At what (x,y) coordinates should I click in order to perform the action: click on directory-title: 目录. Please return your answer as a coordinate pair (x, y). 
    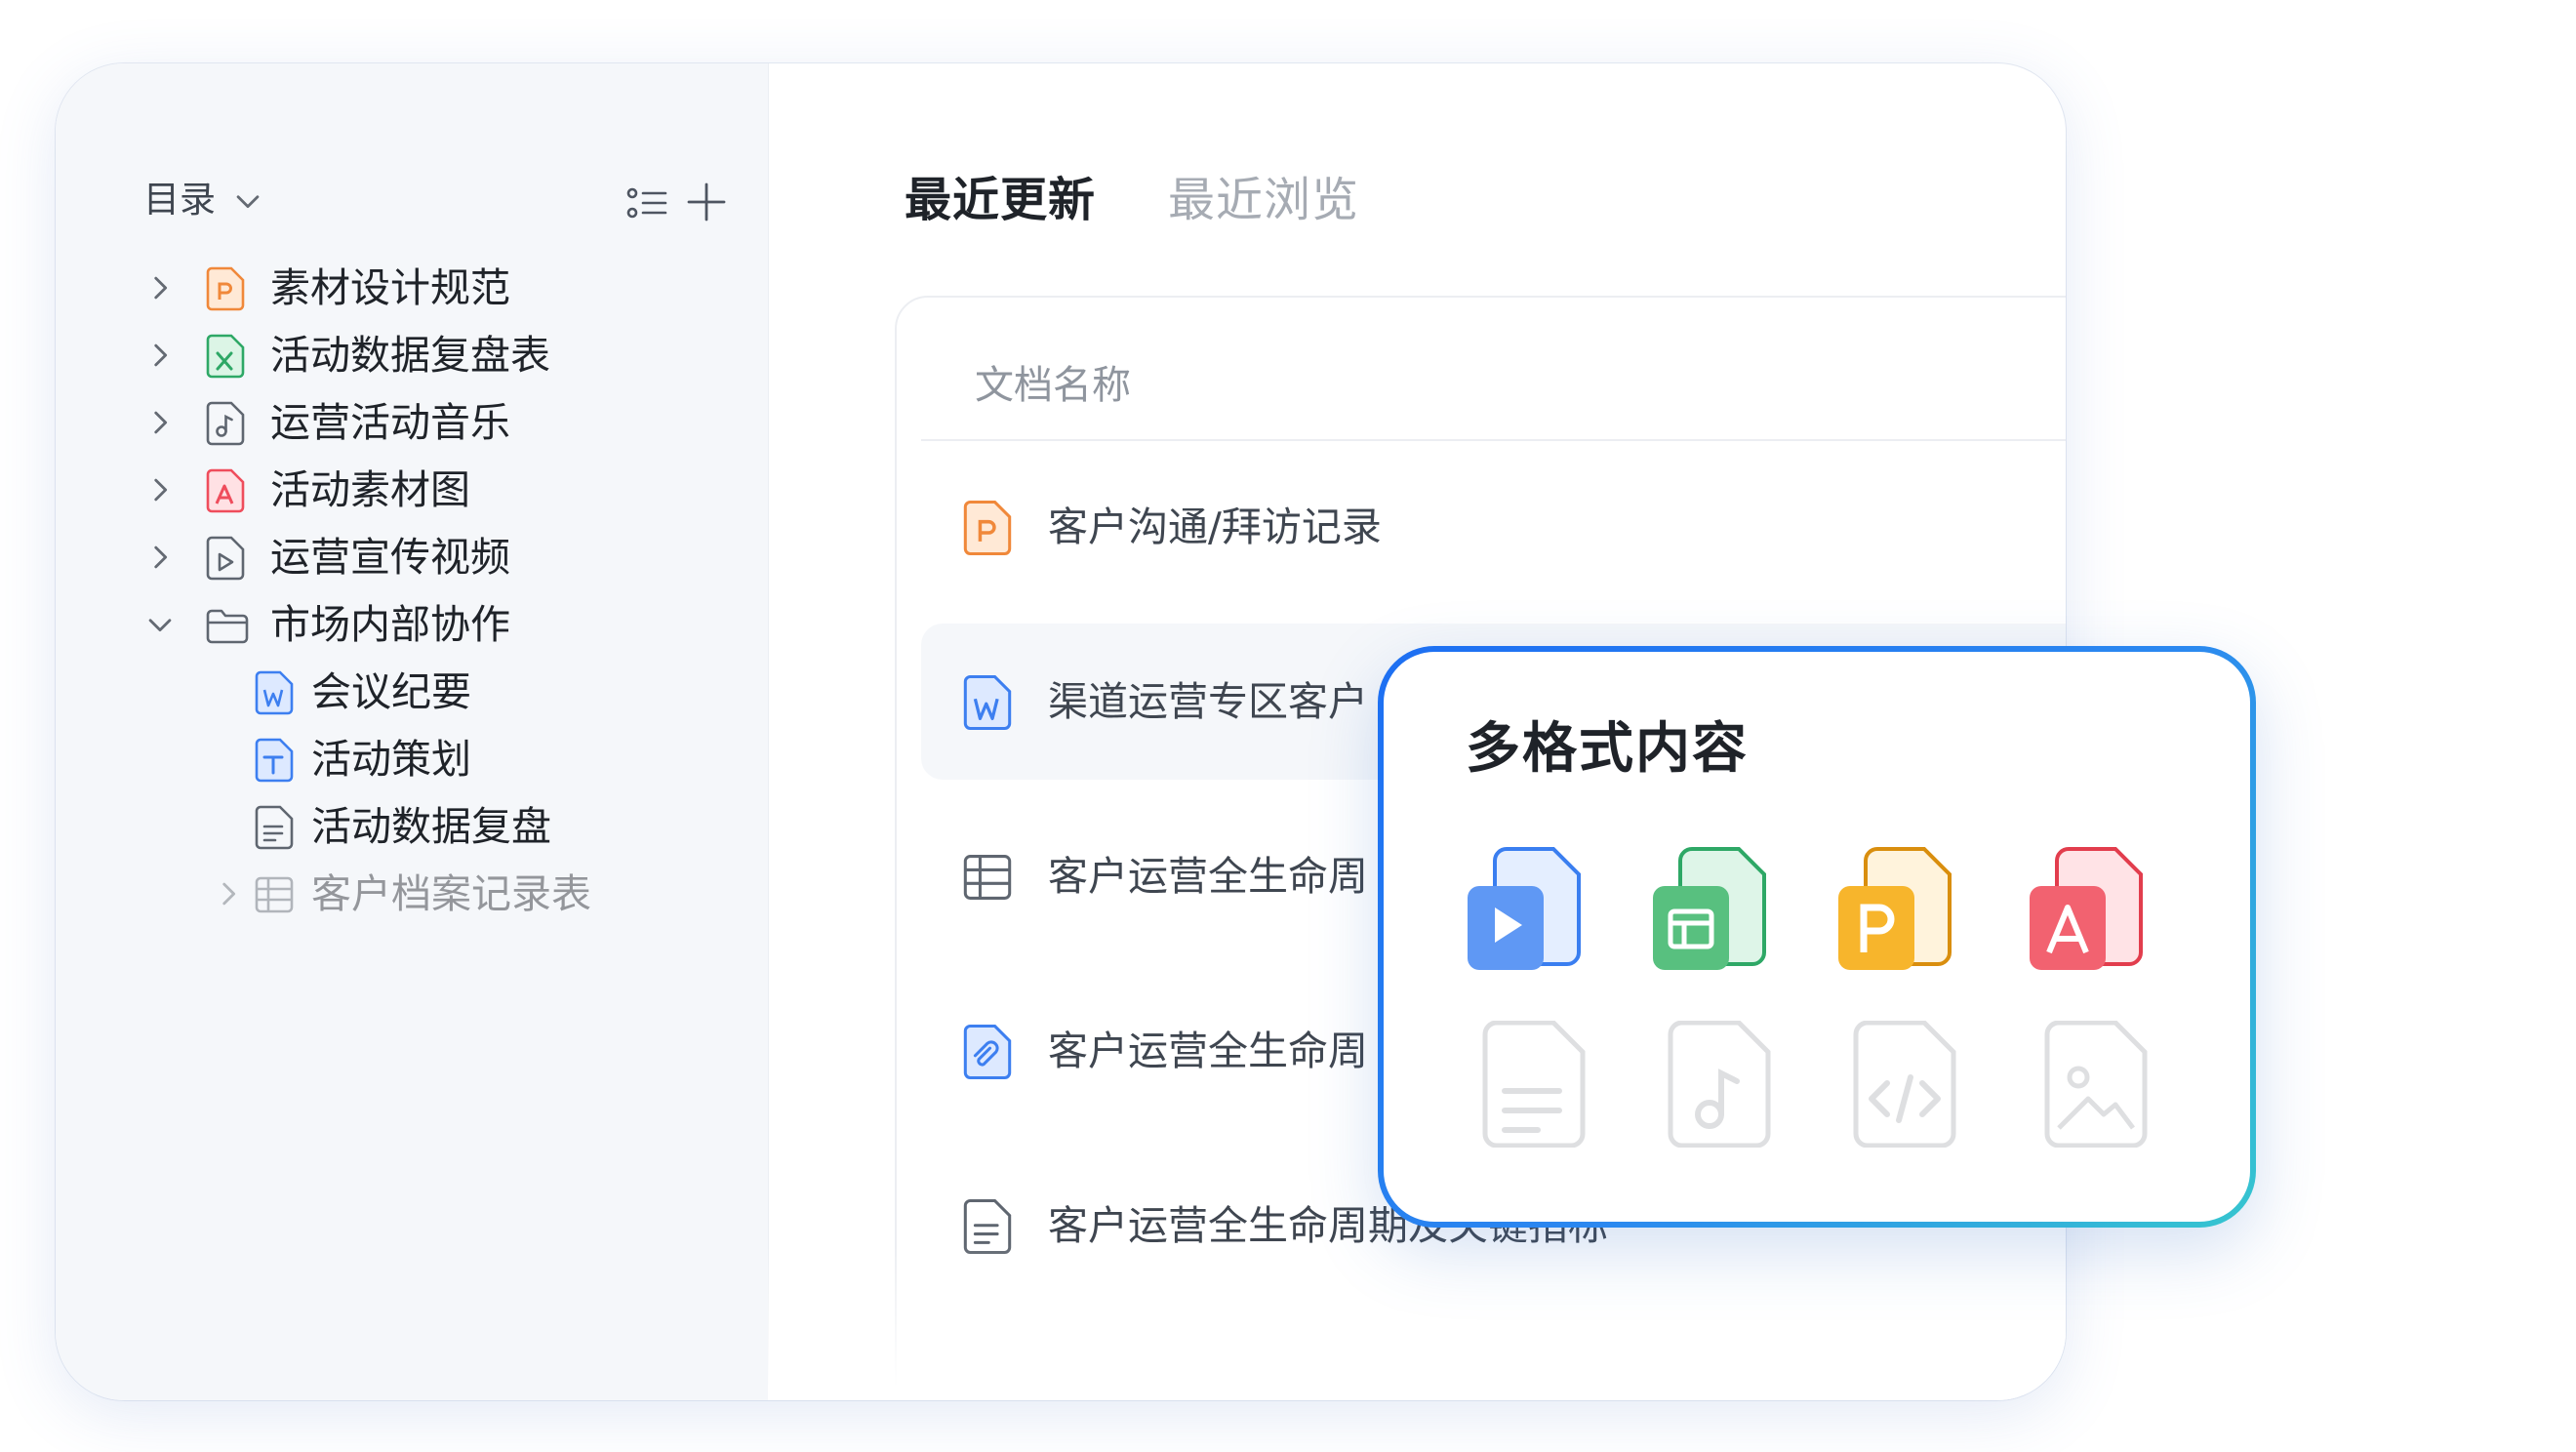
    Looking at the image, I should click on (179, 200).